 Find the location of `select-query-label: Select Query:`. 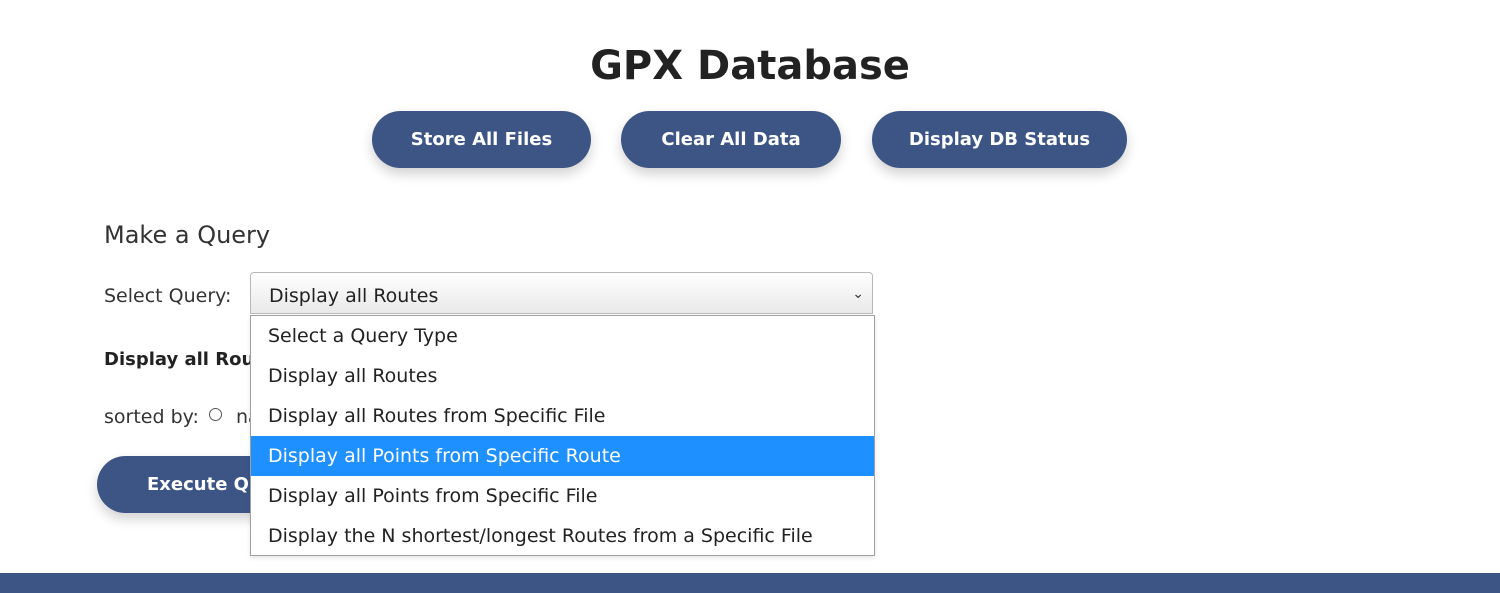

select-query-label: Select Query: is located at coordinates (168, 296).